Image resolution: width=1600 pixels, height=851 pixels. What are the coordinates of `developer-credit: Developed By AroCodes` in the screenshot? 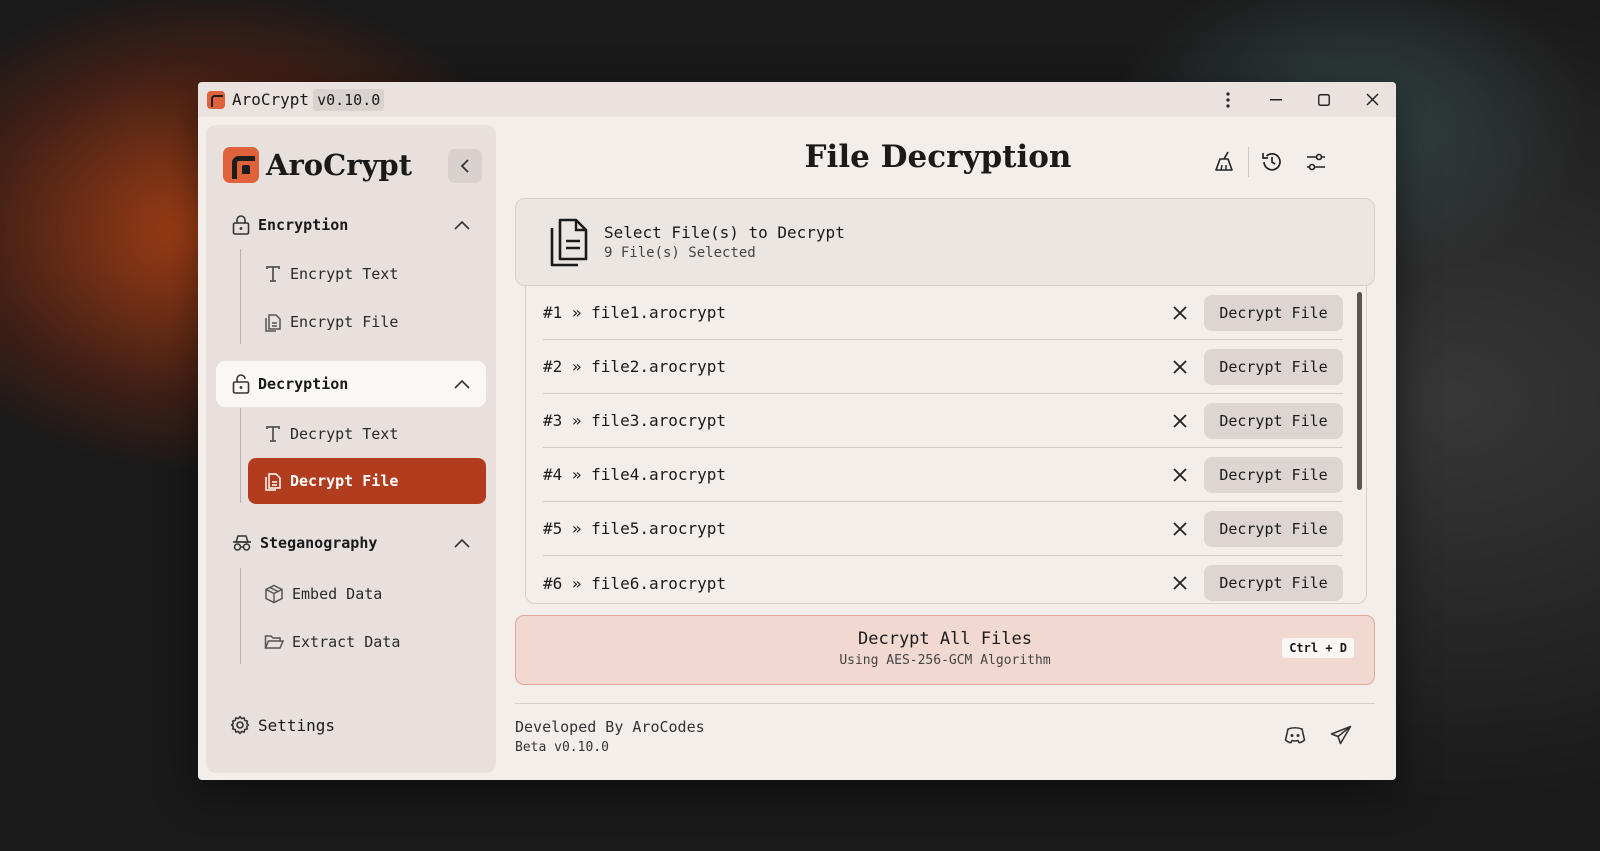 It's located at (610, 727).